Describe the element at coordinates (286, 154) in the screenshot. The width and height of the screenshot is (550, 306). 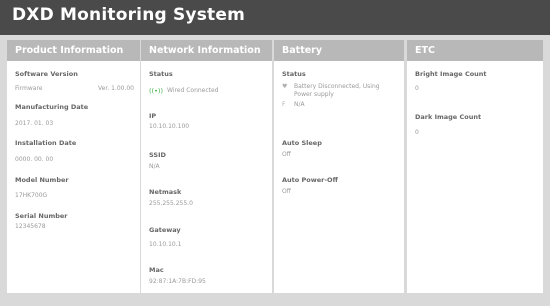
I see `auto-sleep-value: Off` at that location.